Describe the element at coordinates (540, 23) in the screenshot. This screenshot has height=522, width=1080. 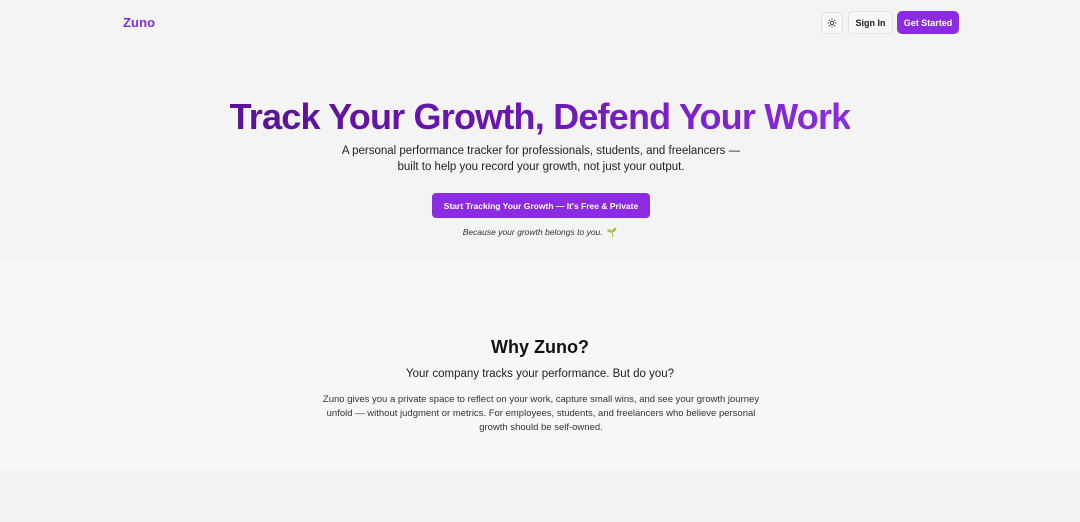
I see `top-nav: Zuno Sign In Get Started` at that location.